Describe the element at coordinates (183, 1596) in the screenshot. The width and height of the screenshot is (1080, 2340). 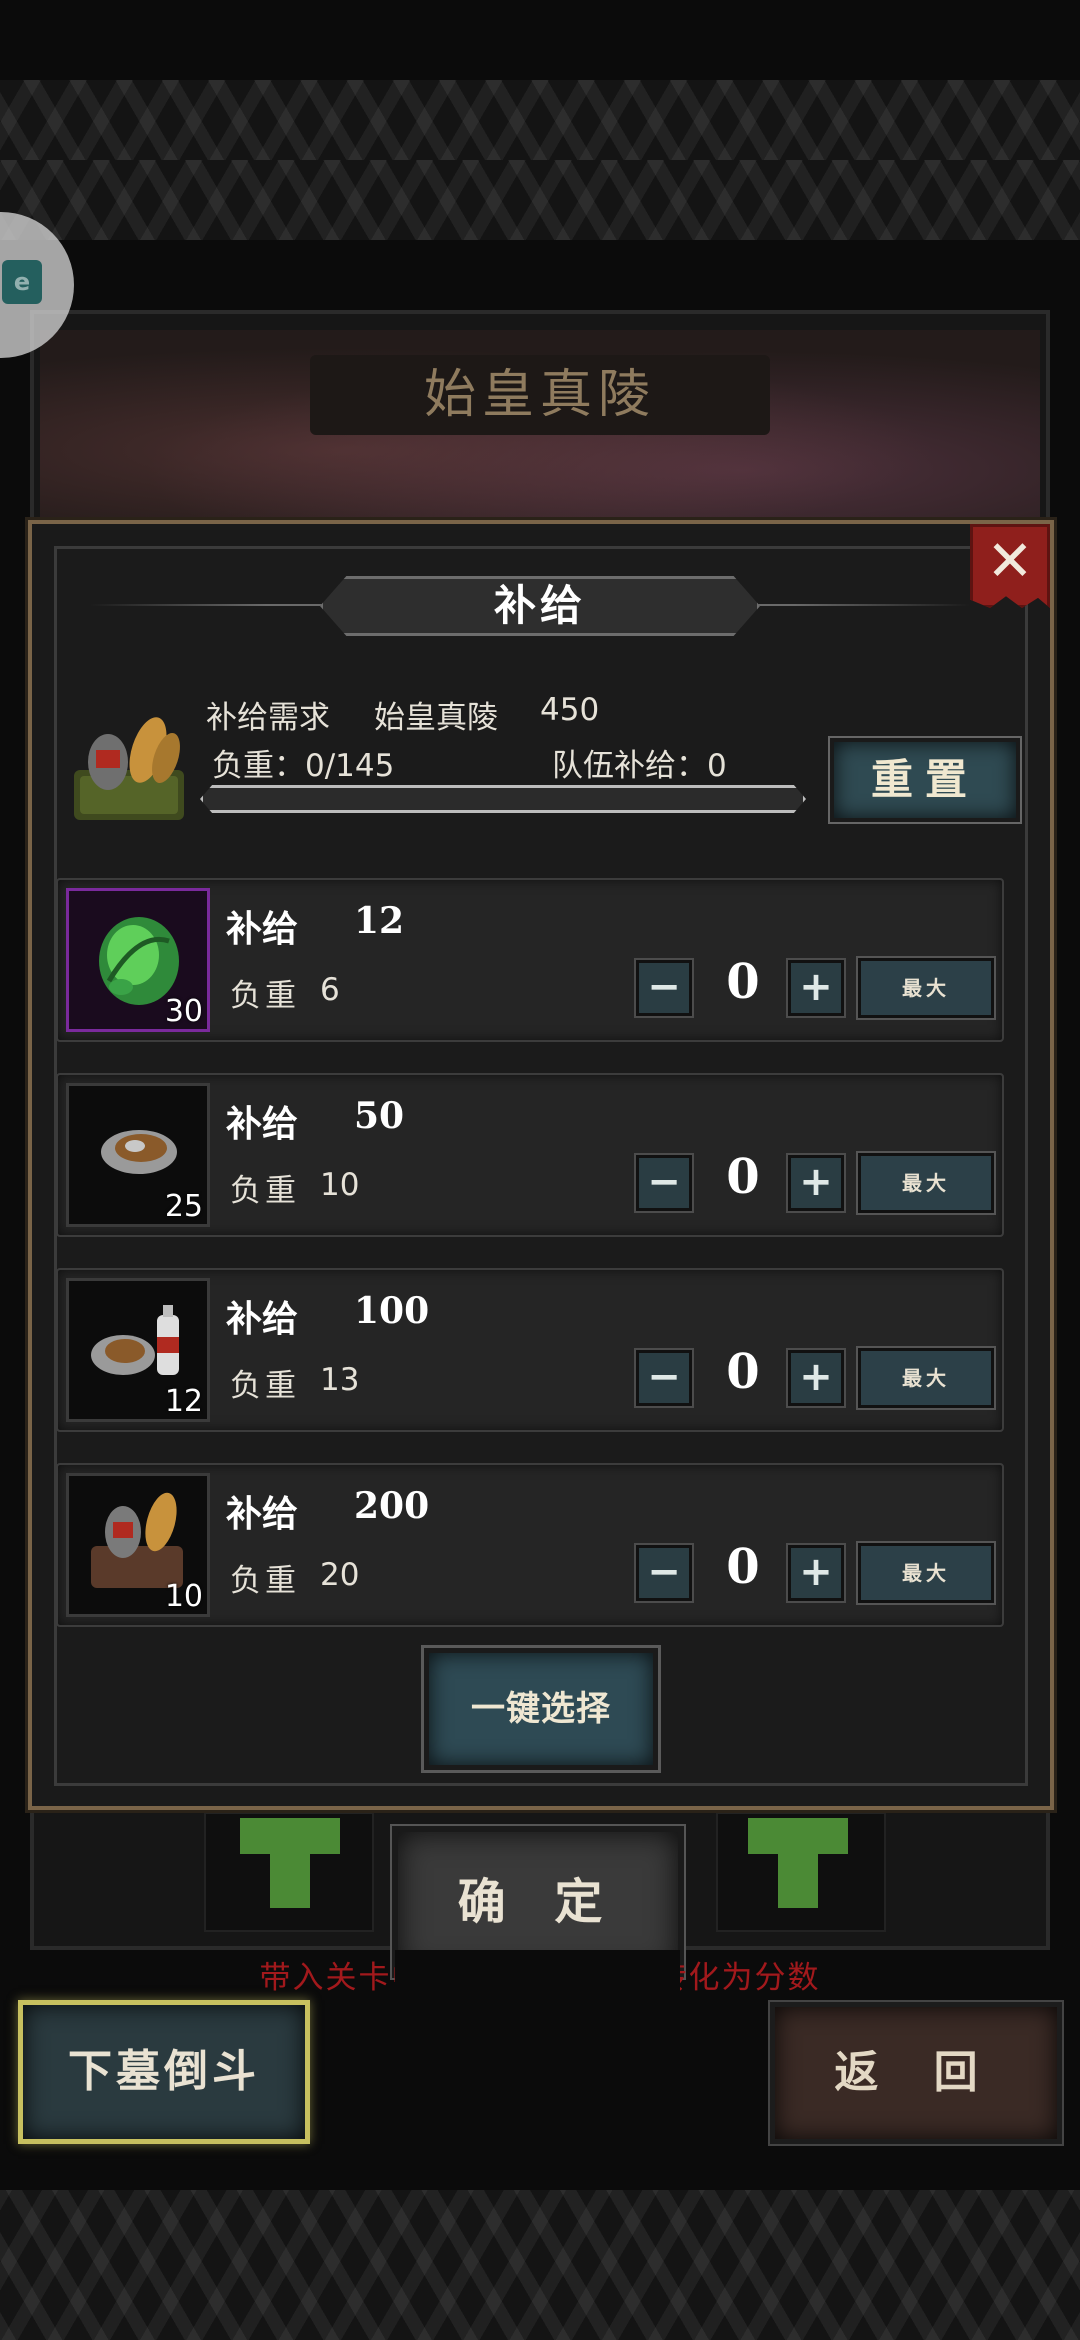
I see `item-stock: 10` at that location.